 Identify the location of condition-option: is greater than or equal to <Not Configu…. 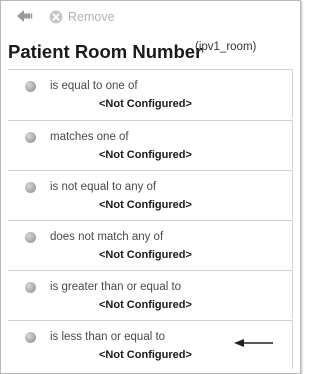
(150, 294).